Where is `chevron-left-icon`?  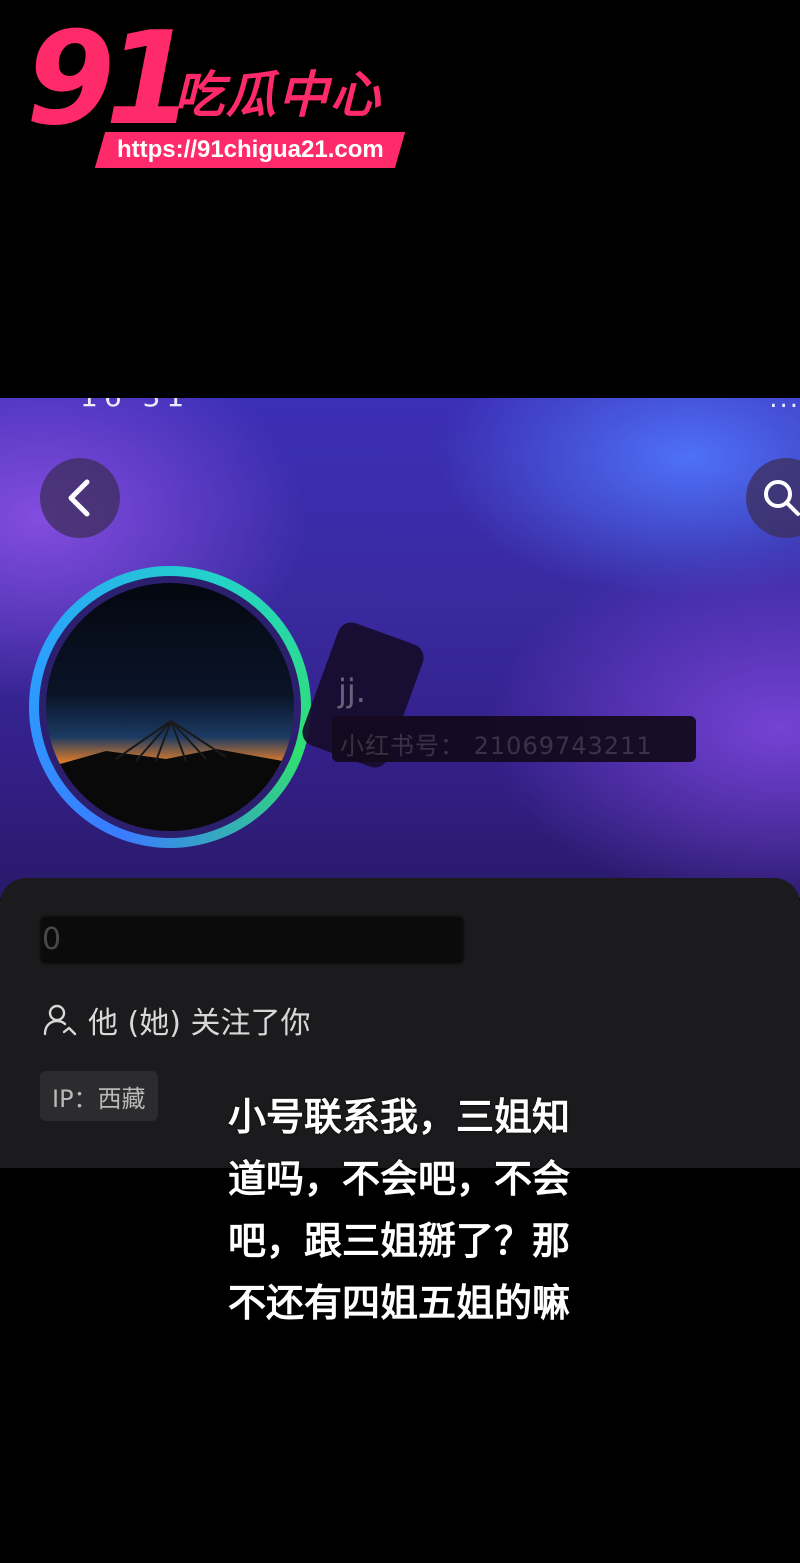 chevron-left-icon is located at coordinates (79, 498).